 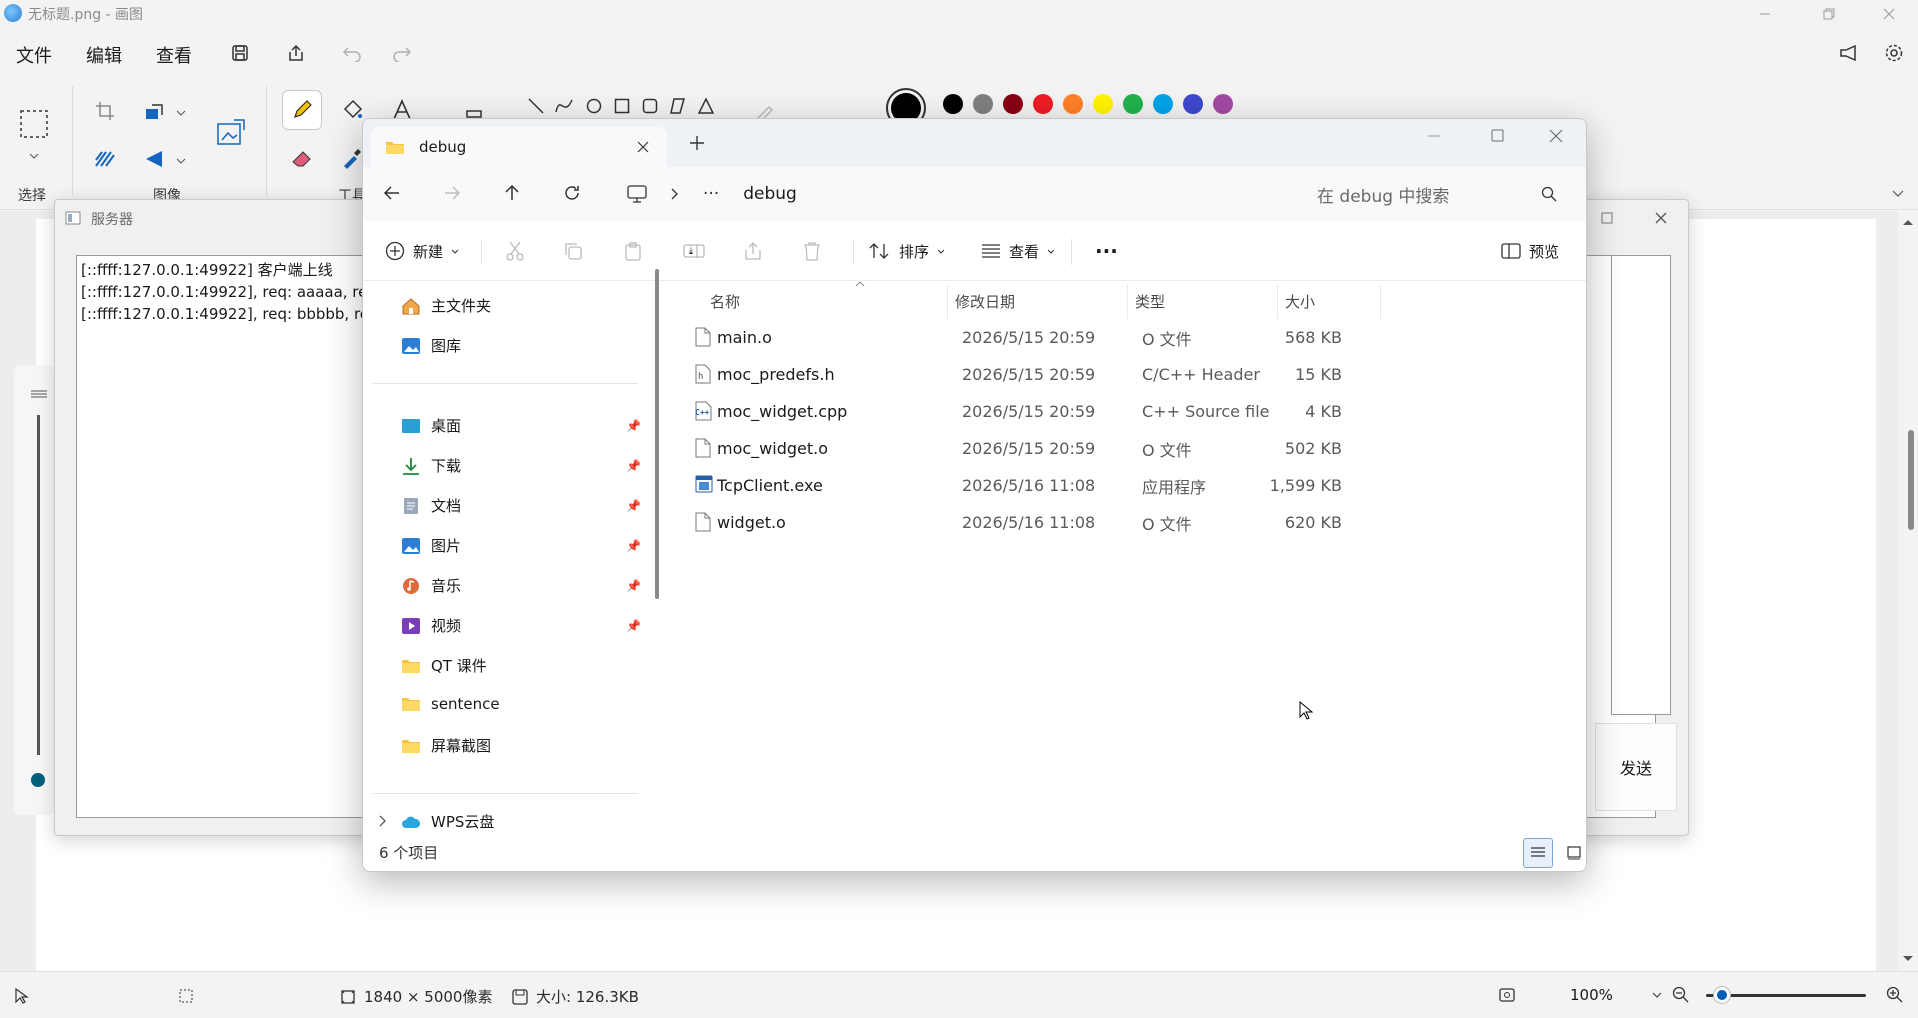 I want to click on nav-item-qt-folder: QT 课件, so click(x=521, y=665).